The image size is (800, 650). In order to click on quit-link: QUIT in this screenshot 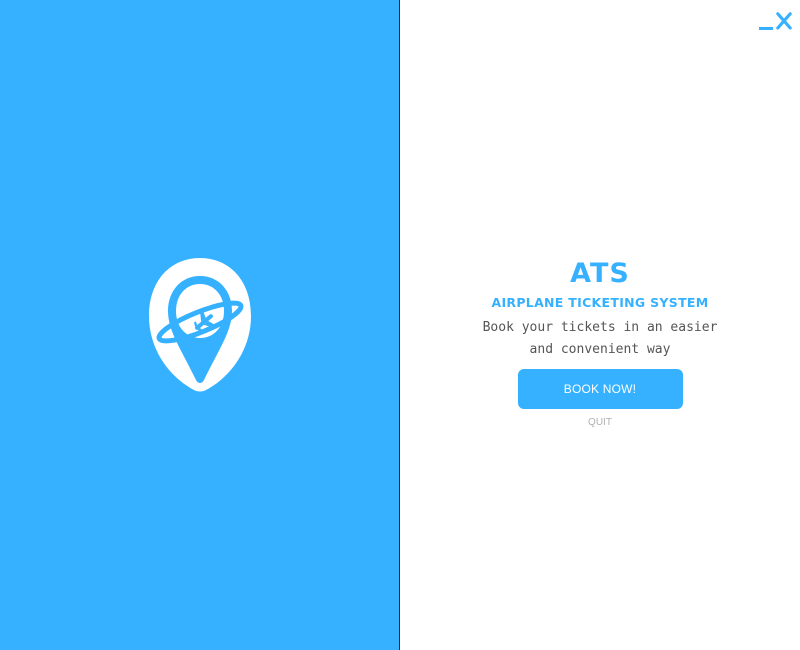, I will do `click(600, 422)`.